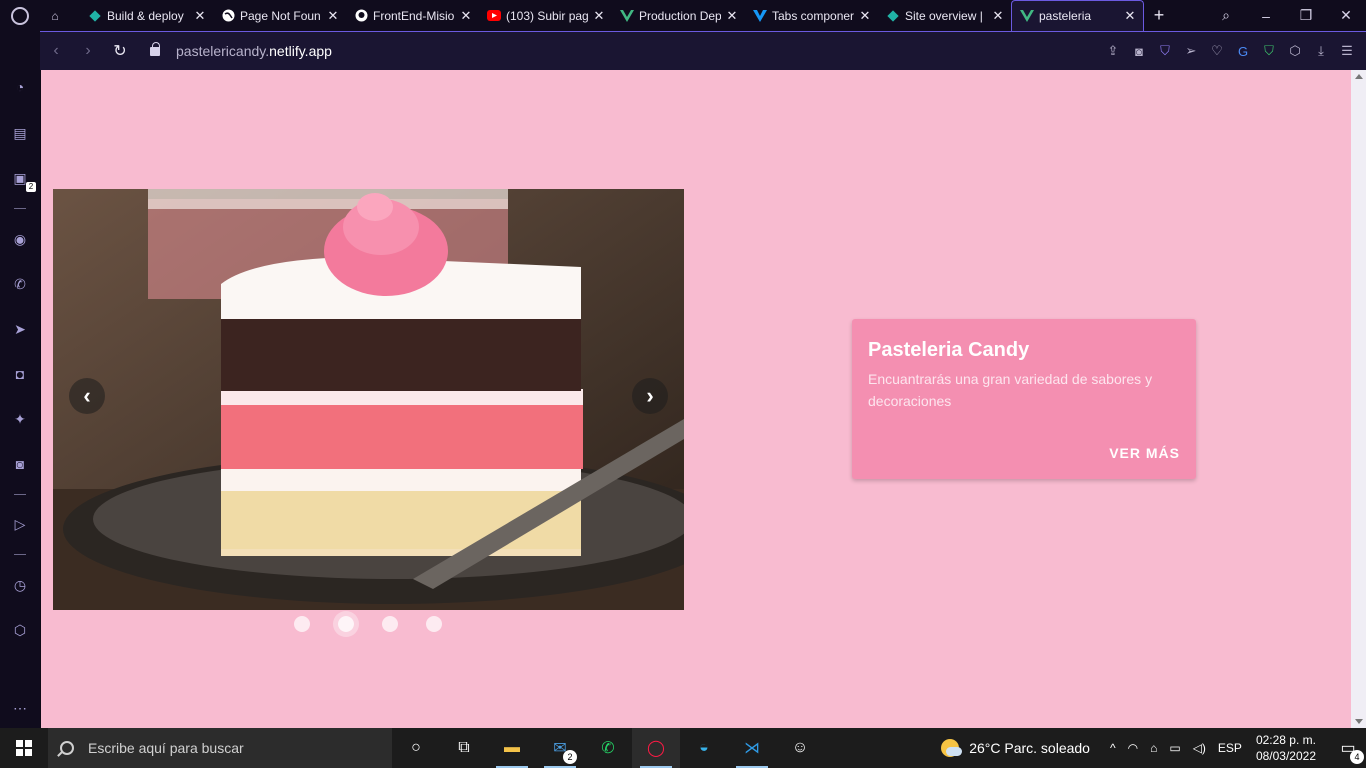  What do you see at coordinates (1357, 757) in the screenshot?
I see `notifications-badge: 4` at bounding box center [1357, 757].